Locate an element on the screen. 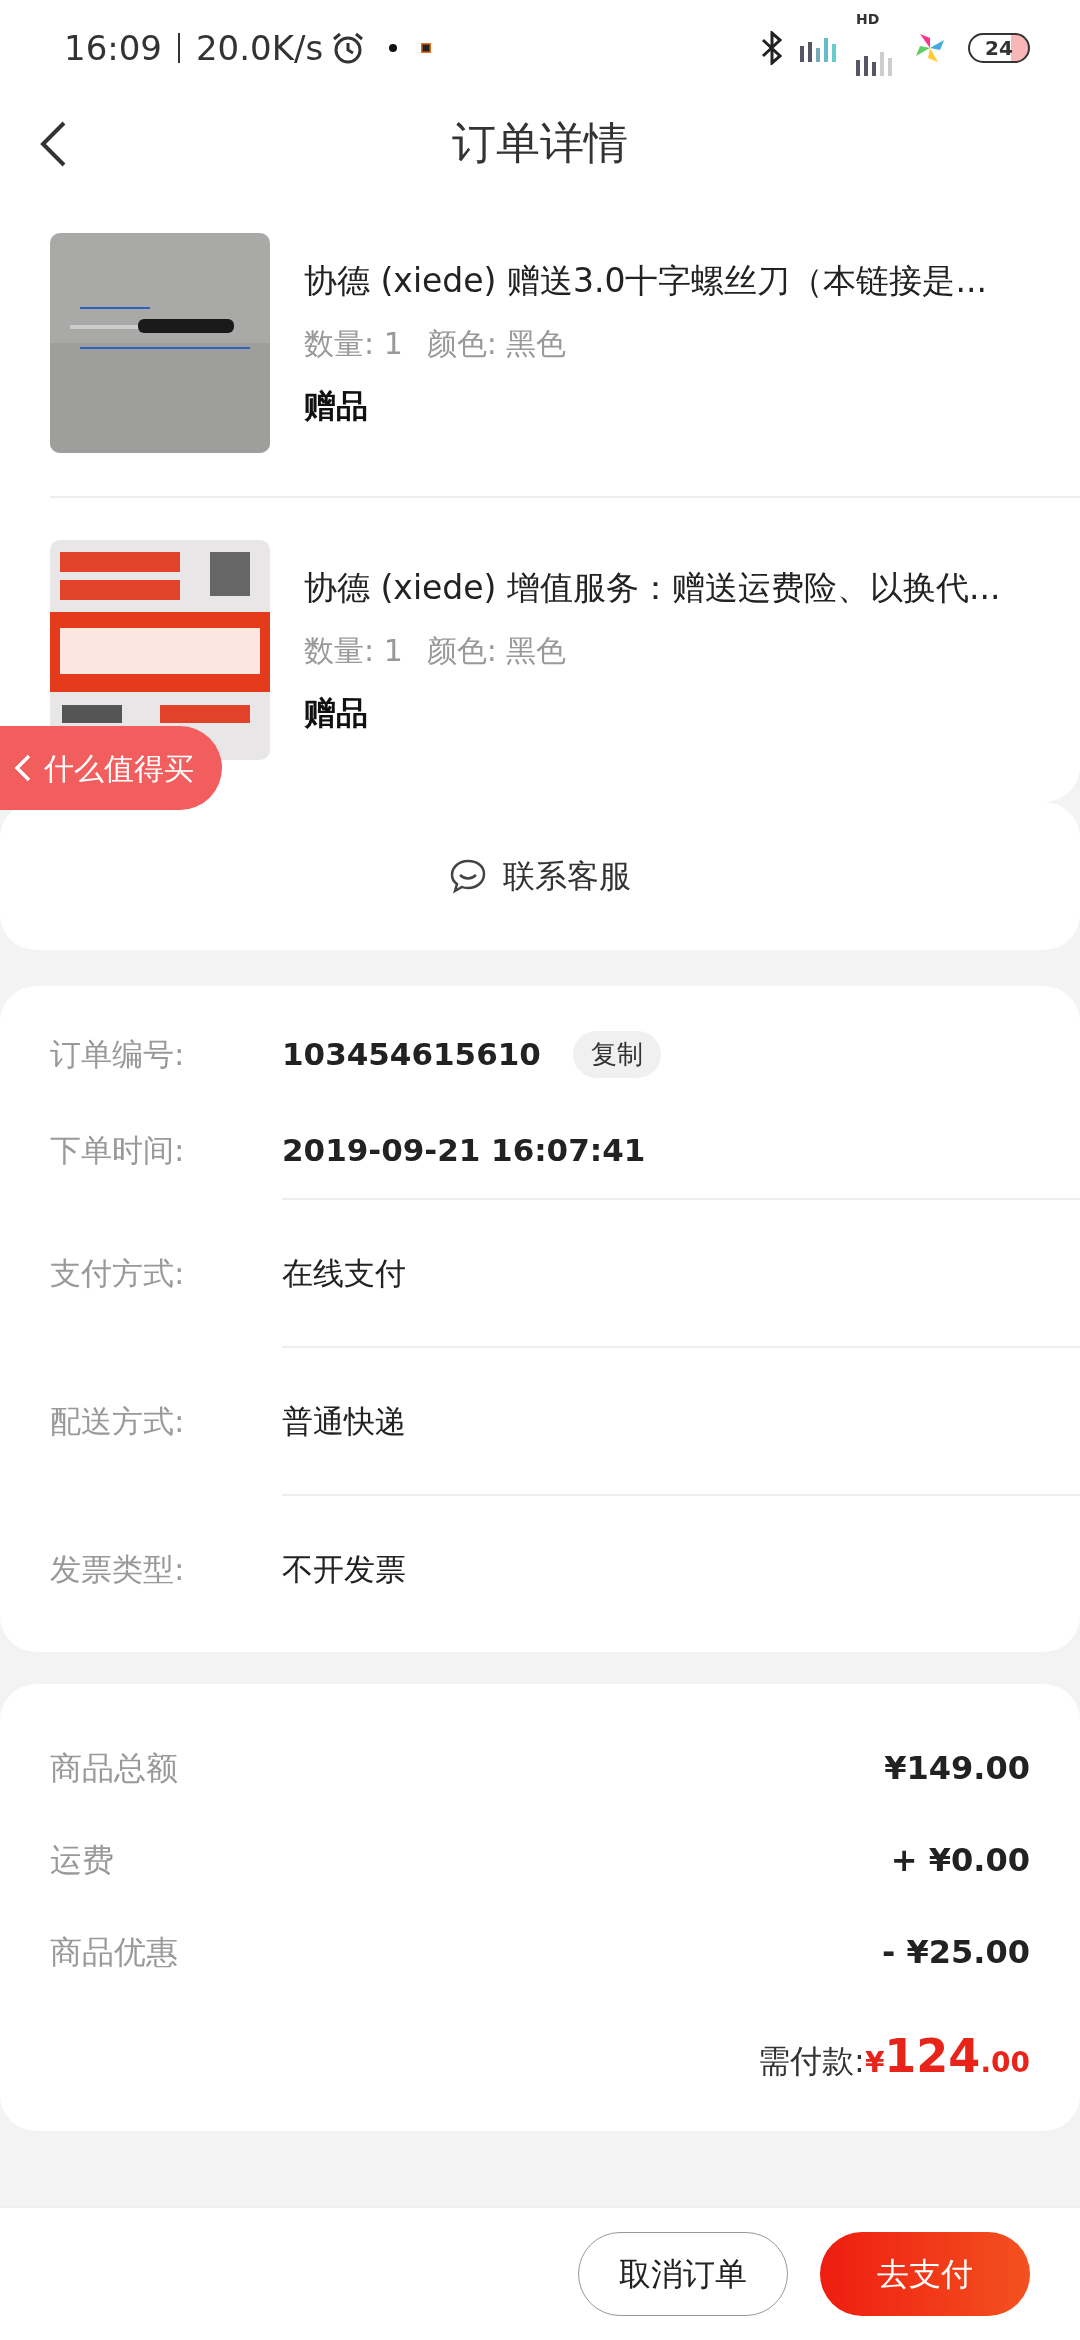 The width and height of the screenshot is (1080, 2340). price-label: 商品总额 is located at coordinates (114, 1768).